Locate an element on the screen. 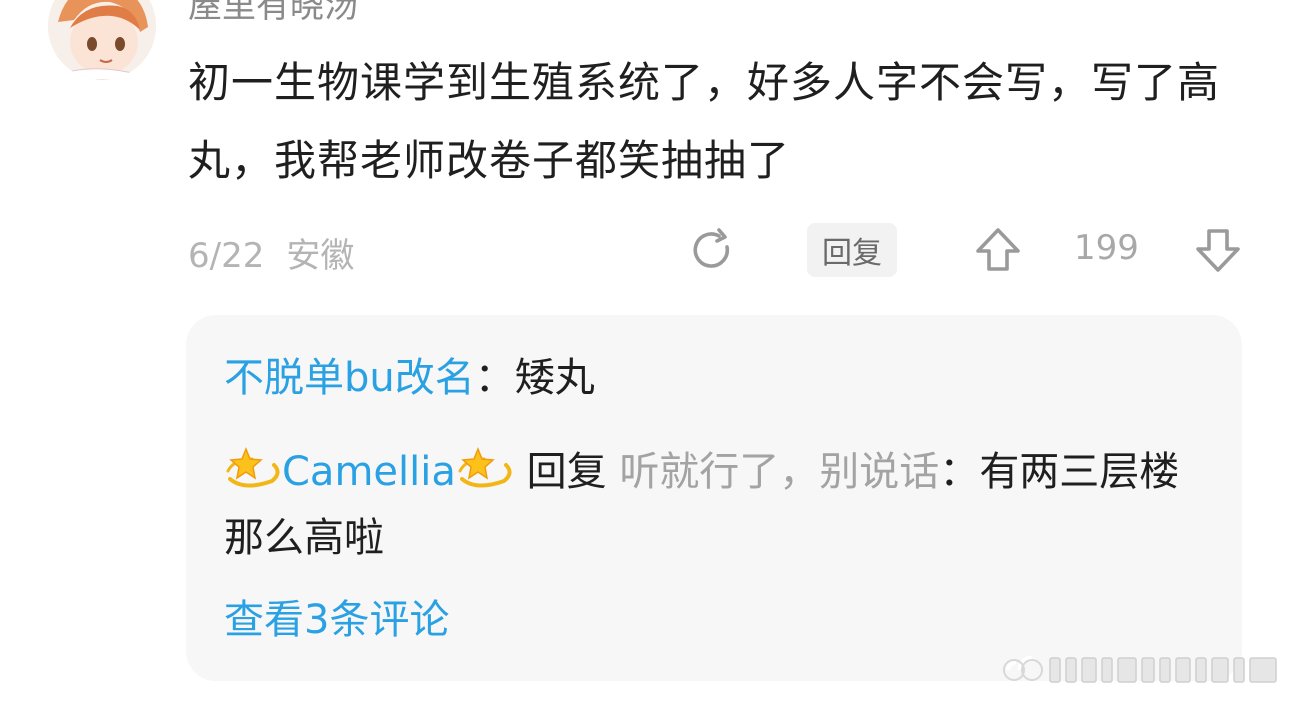 The image size is (1290, 701). avatar is located at coordinates (102, 40).